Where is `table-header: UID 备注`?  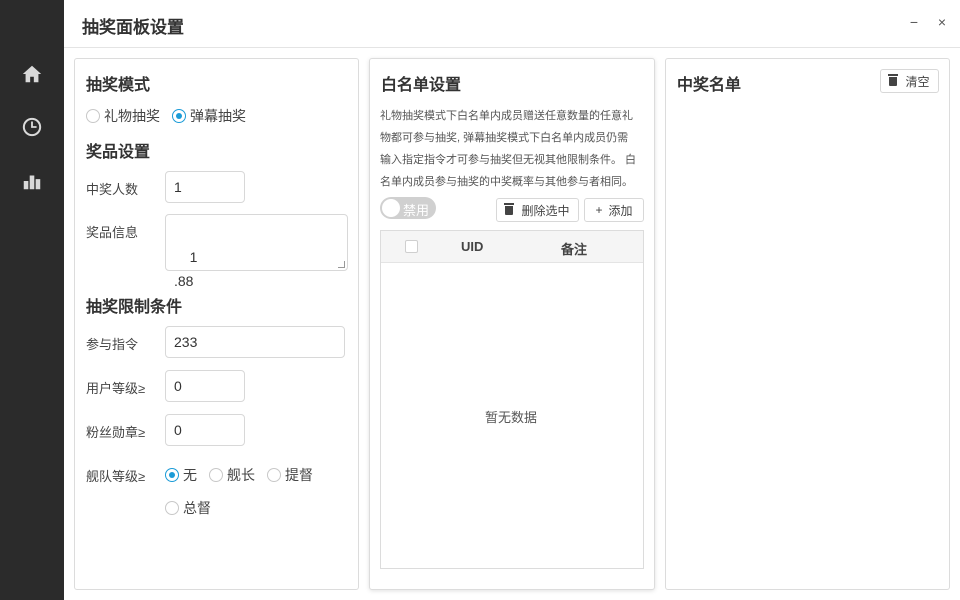 table-header: UID 备注 is located at coordinates (512, 247).